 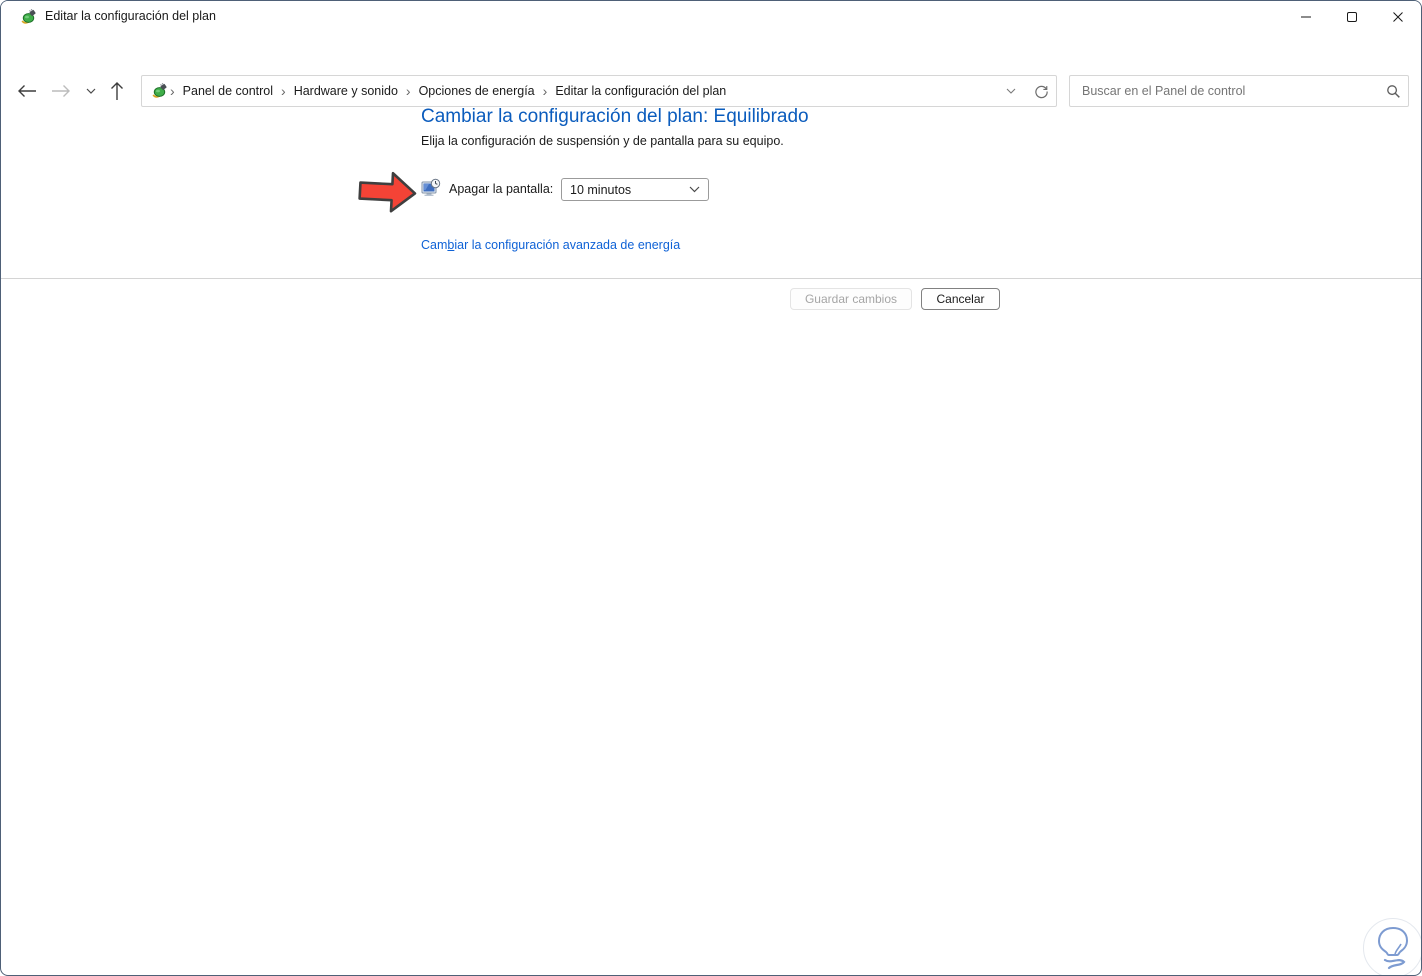 I want to click on screen-timeout-select: 10 minutos, so click(x=635, y=189).